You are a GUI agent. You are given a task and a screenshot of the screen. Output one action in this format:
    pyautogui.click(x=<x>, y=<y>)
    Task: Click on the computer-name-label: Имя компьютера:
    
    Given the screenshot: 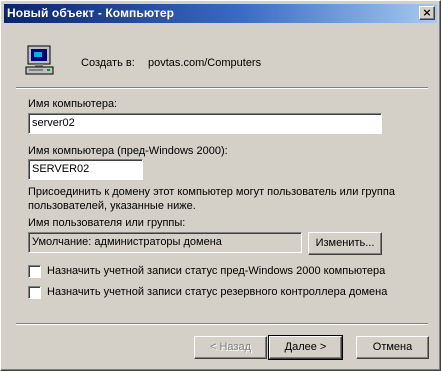 What is the action you would take?
    pyautogui.click(x=73, y=104)
    